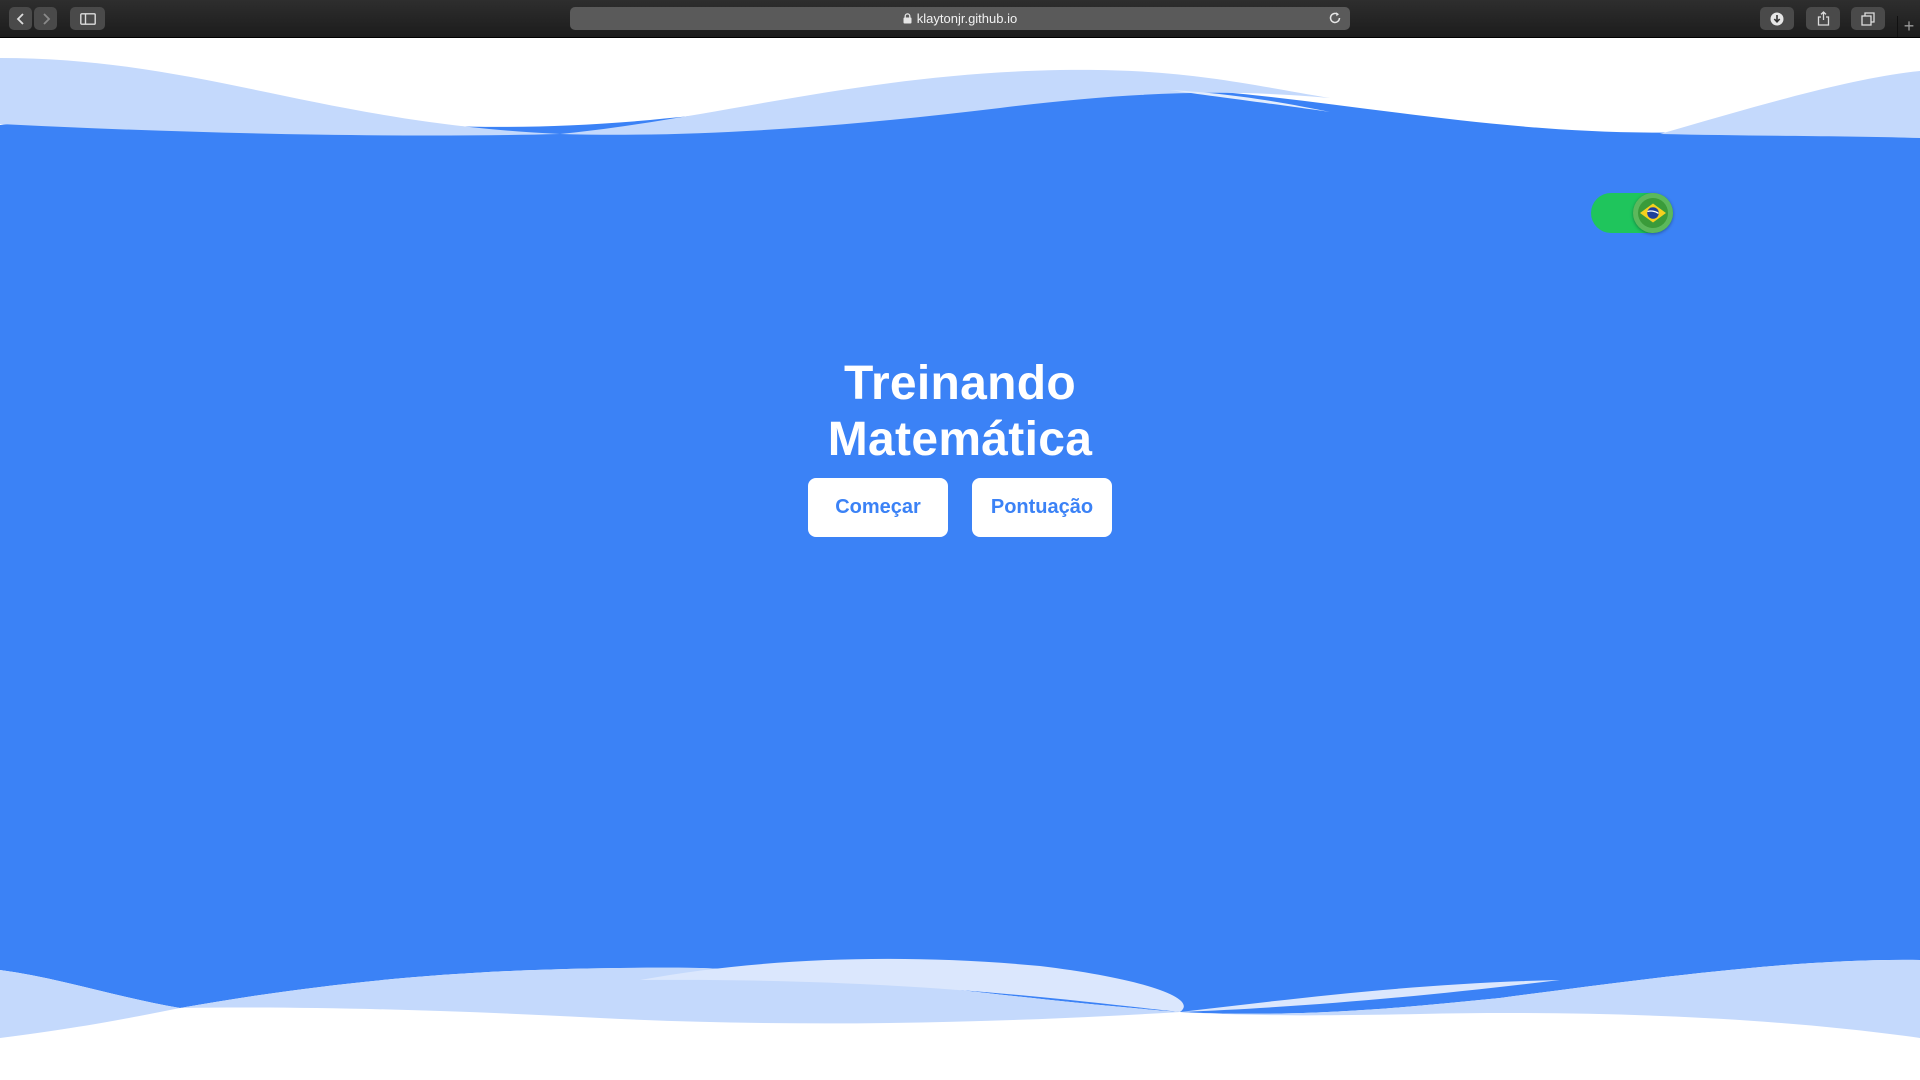 Image resolution: width=1920 pixels, height=1080 pixels. What do you see at coordinates (960, 439) in the screenshot?
I see `title-line-2: Matemática` at bounding box center [960, 439].